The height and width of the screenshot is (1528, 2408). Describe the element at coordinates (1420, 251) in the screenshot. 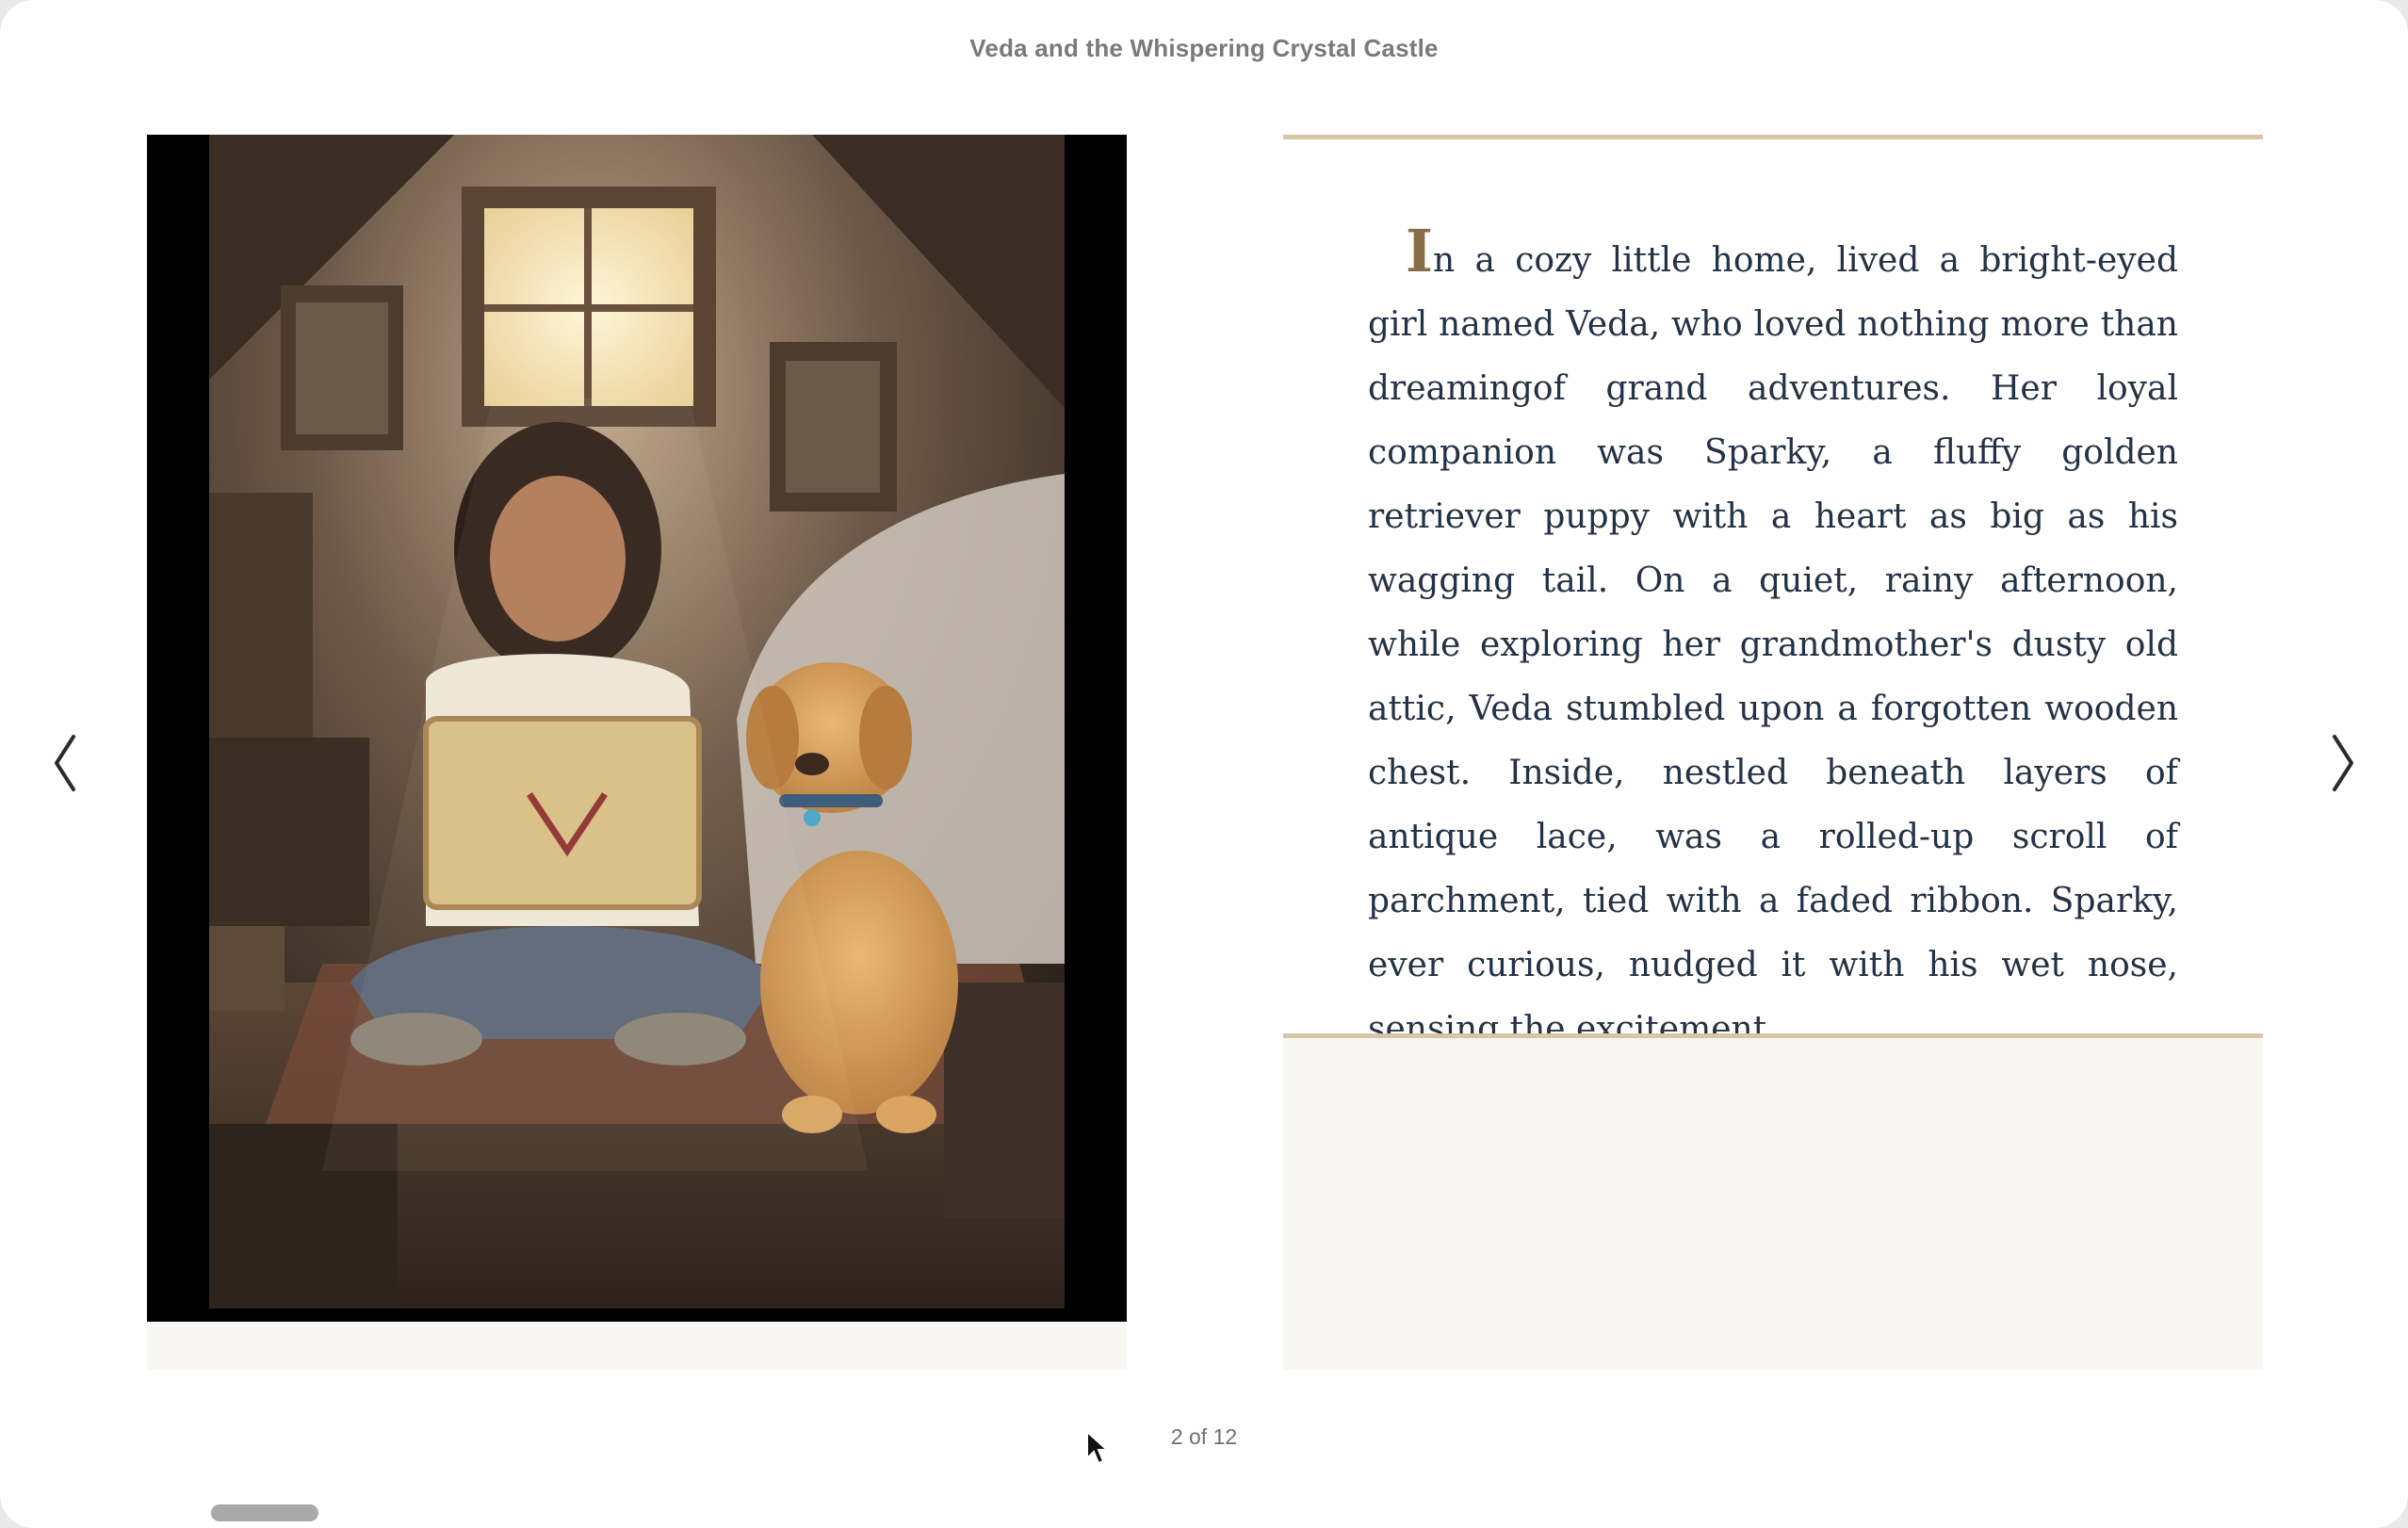

I see `drop-cap: I` at that location.